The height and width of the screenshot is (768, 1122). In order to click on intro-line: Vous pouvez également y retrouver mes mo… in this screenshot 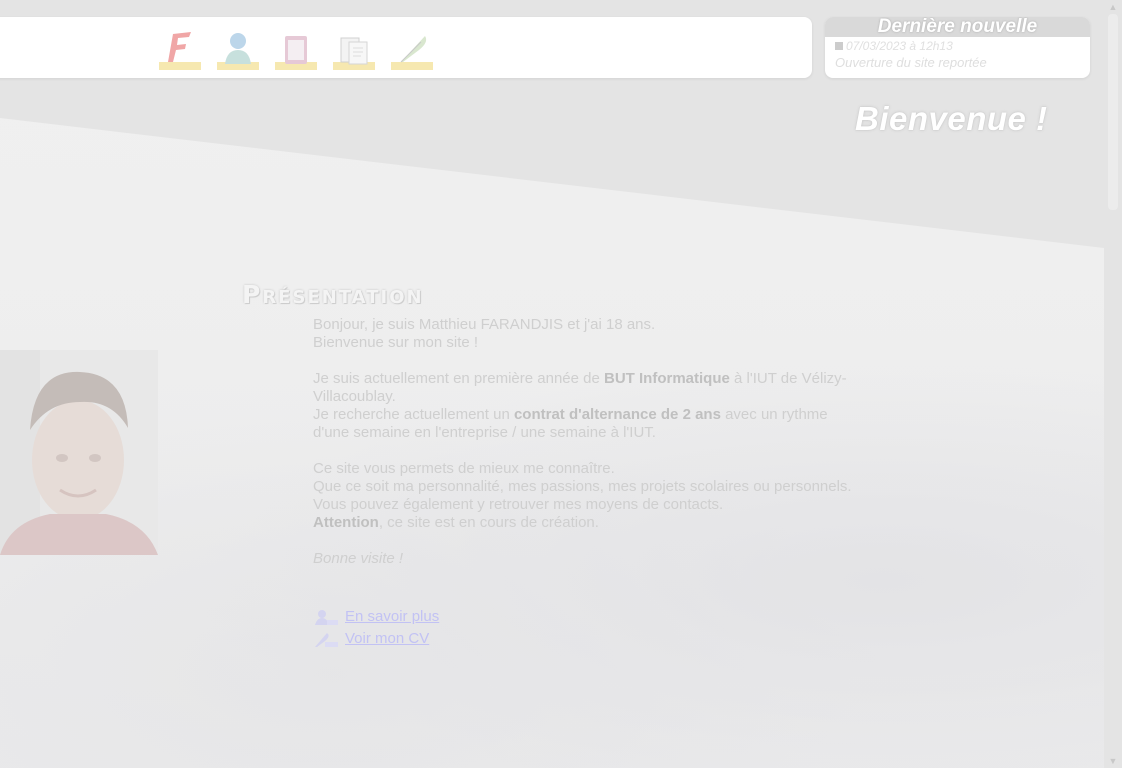, I will do `click(518, 504)`.